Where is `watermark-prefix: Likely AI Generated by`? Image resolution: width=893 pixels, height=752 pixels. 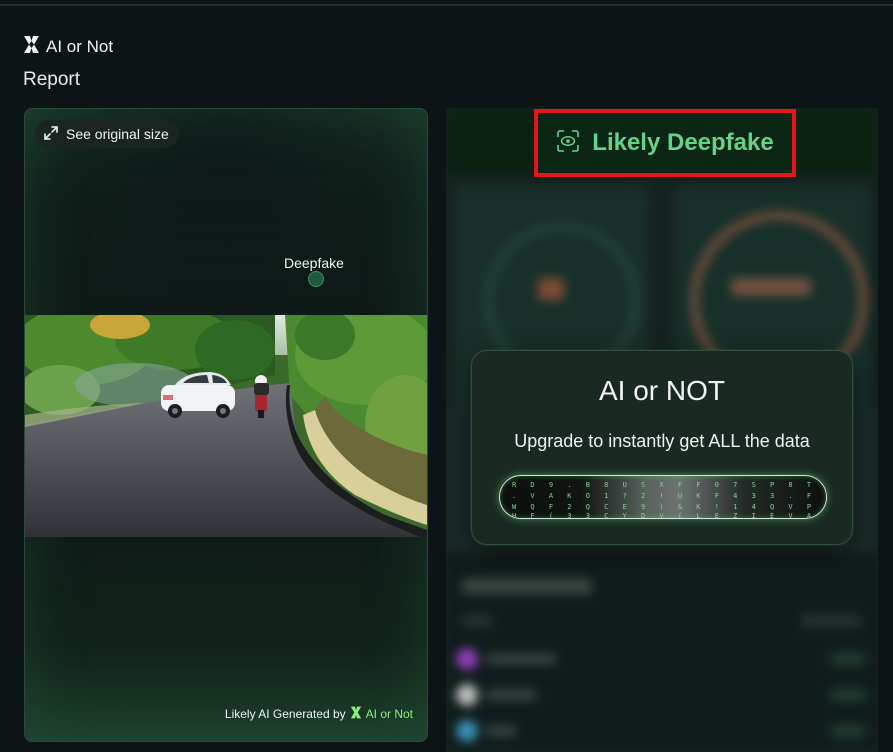
watermark-prefix: Likely AI Generated by is located at coordinates (285, 714).